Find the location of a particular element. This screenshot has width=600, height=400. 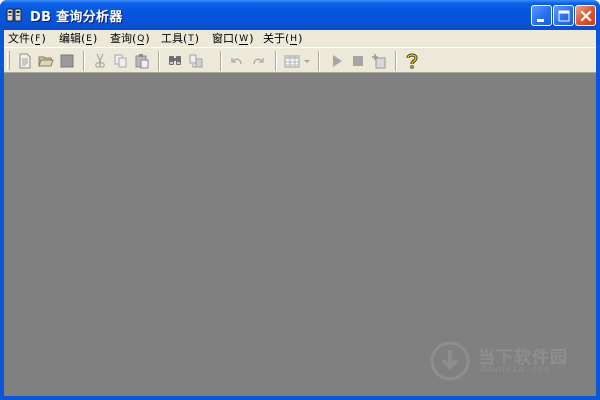

new-query-icon is located at coordinates (25, 61).